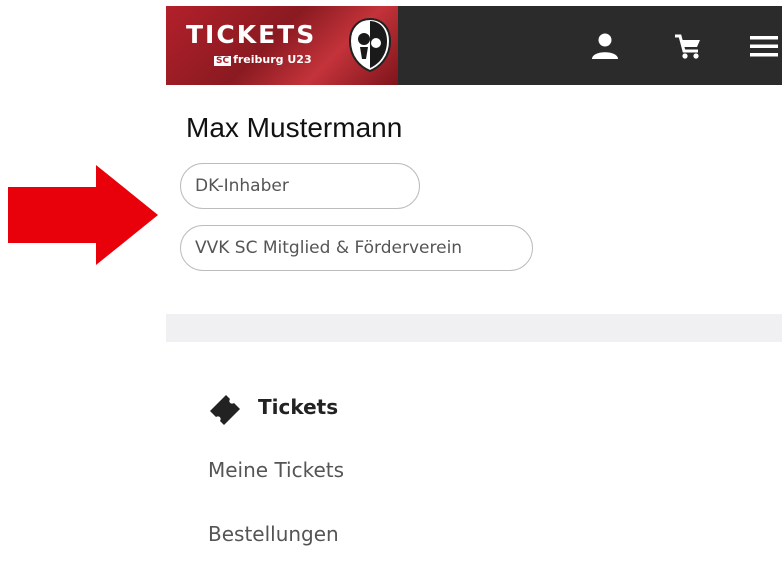 This screenshot has height=572, width=782. Describe the element at coordinates (276, 470) in the screenshot. I see `my-tickets-link: Meine Tickets` at that location.